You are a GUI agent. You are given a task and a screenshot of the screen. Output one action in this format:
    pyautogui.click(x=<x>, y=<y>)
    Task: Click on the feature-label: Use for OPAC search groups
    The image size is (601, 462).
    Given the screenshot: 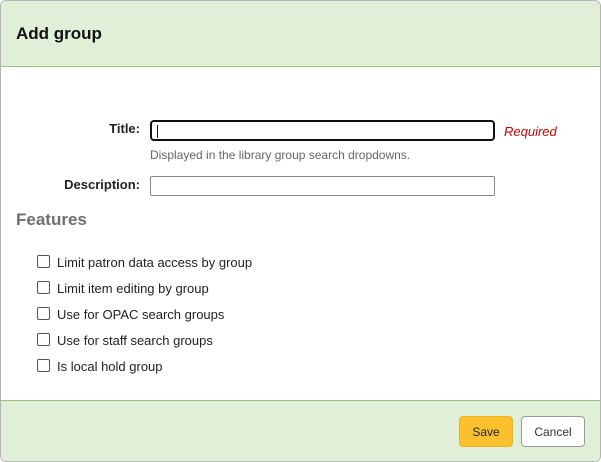 What is the action you would take?
    pyautogui.click(x=141, y=314)
    